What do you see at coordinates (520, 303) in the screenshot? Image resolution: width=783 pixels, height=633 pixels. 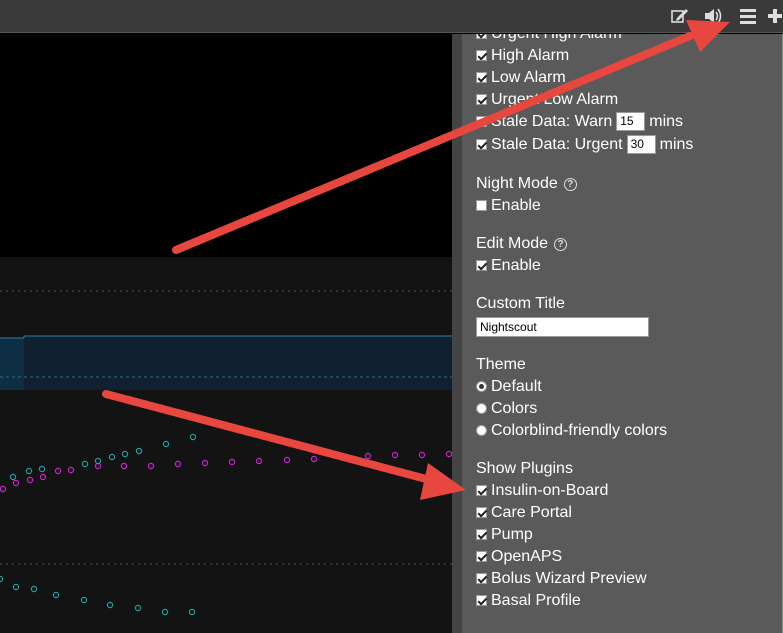 I see `custom-title-heading: Custom Title` at bounding box center [520, 303].